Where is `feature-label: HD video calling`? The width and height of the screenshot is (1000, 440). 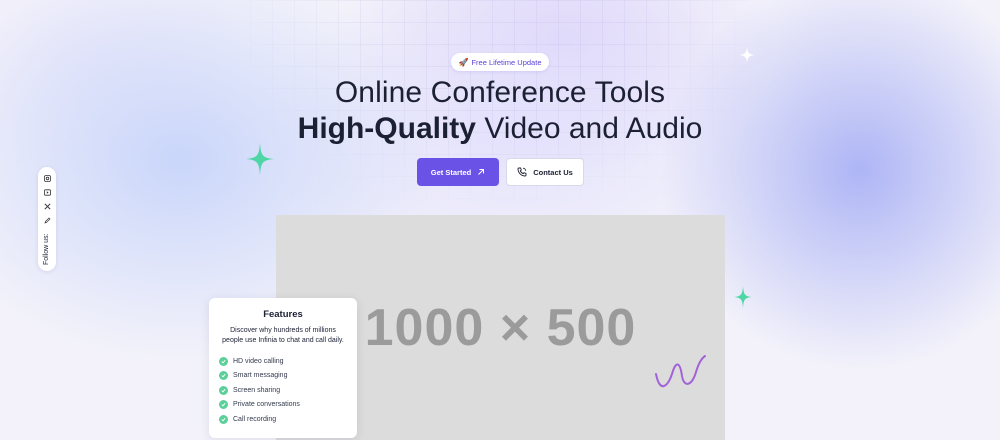
feature-label: HD video calling is located at coordinates (258, 361).